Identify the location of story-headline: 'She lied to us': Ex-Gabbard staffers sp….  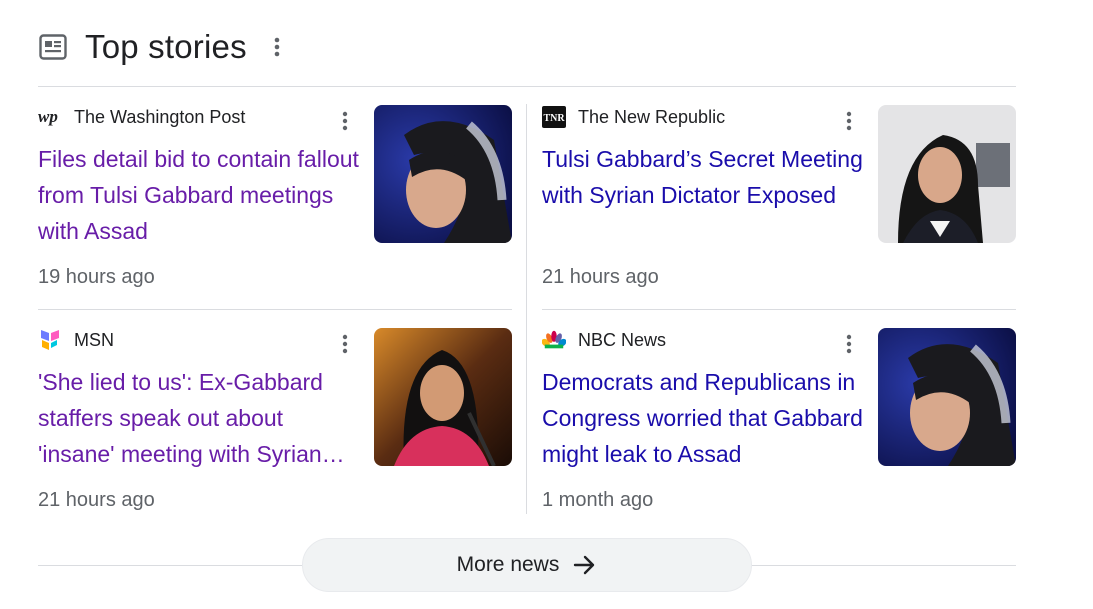
(200, 418).